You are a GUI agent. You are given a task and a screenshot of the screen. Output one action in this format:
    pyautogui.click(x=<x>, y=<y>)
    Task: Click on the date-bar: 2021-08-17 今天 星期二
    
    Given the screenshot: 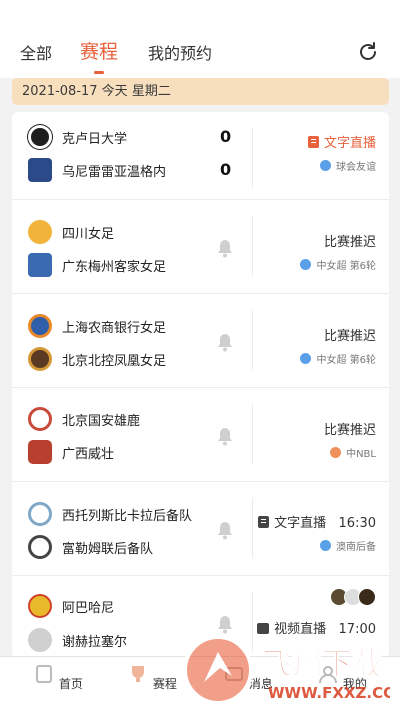 What is the action you would take?
    pyautogui.click(x=200, y=91)
    